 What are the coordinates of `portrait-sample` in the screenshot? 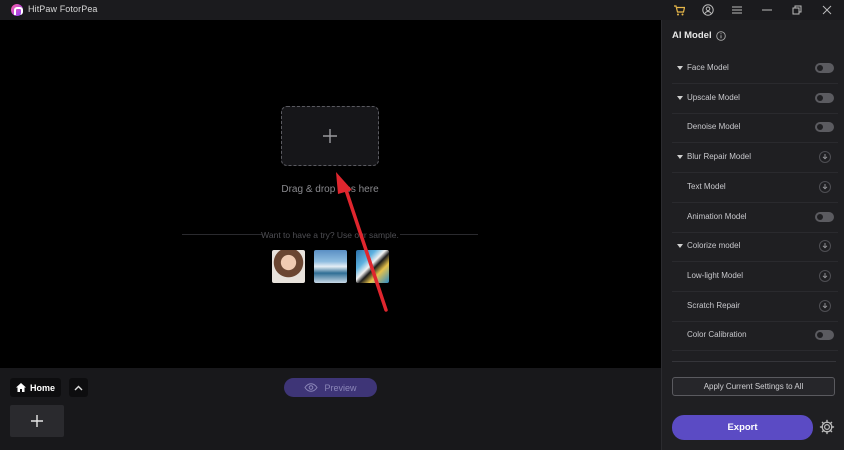 It's located at (288, 266).